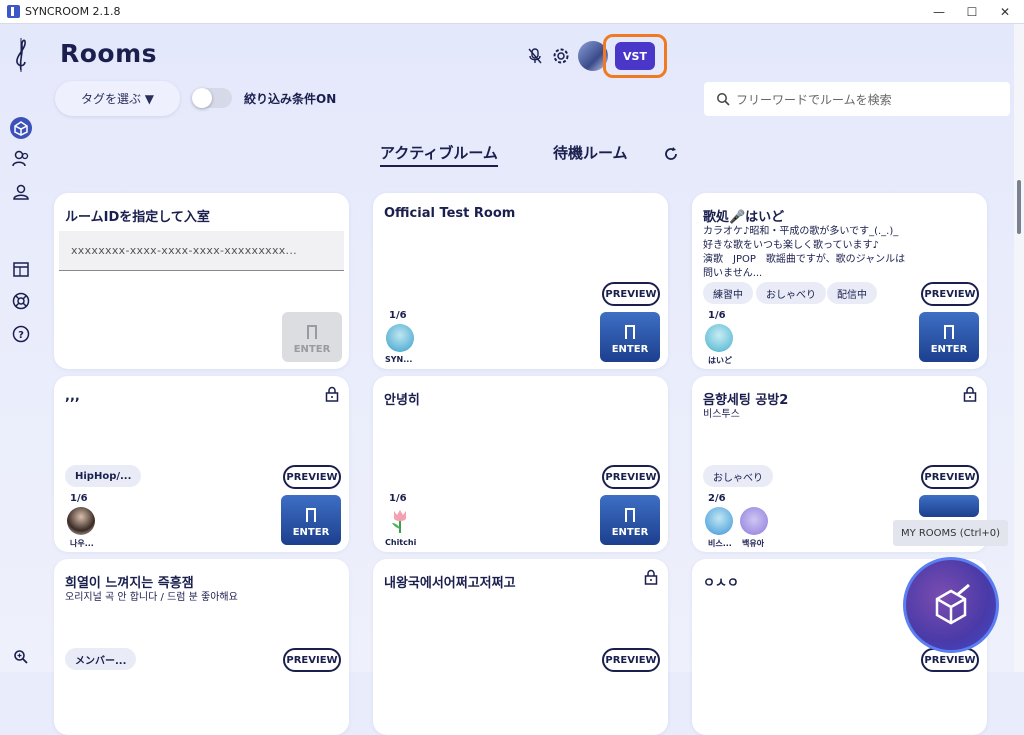 Image resolution: width=1024 pixels, height=735 pixels. What do you see at coordinates (137, 217) in the screenshot?
I see `card-title: ルームIDを指定して入室` at bounding box center [137, 217].